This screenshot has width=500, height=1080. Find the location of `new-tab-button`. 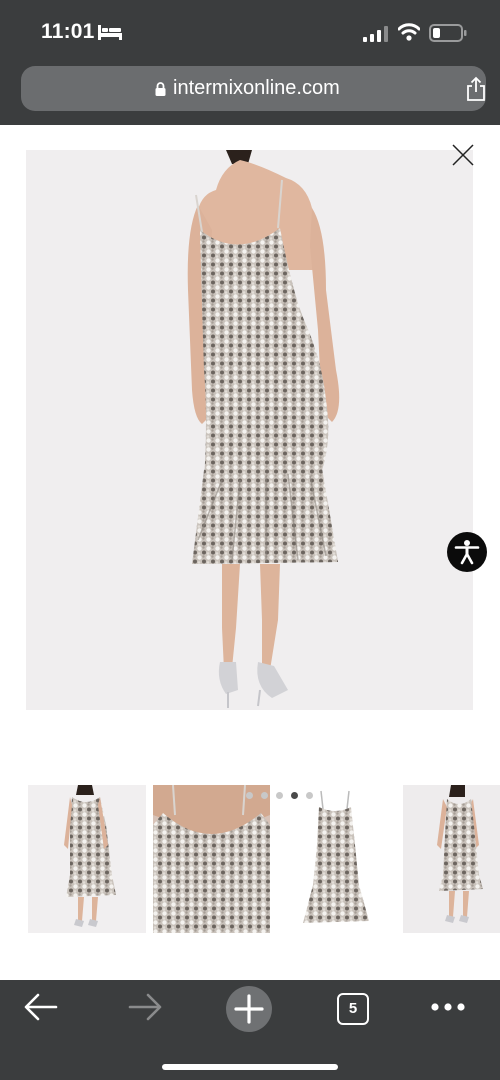

new-tab-button is located at coordinates (249, 1009).